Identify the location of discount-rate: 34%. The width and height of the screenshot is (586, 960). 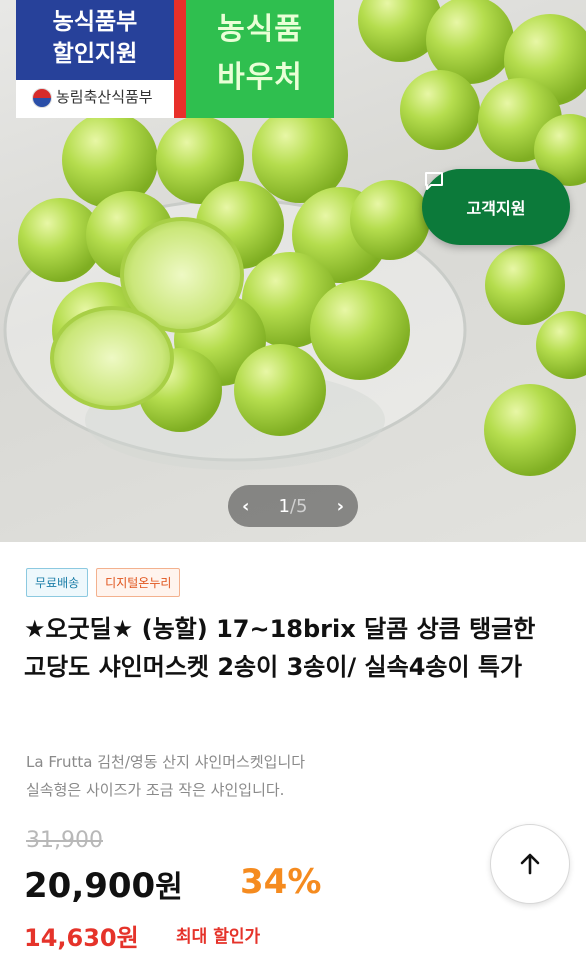
(281, 882).